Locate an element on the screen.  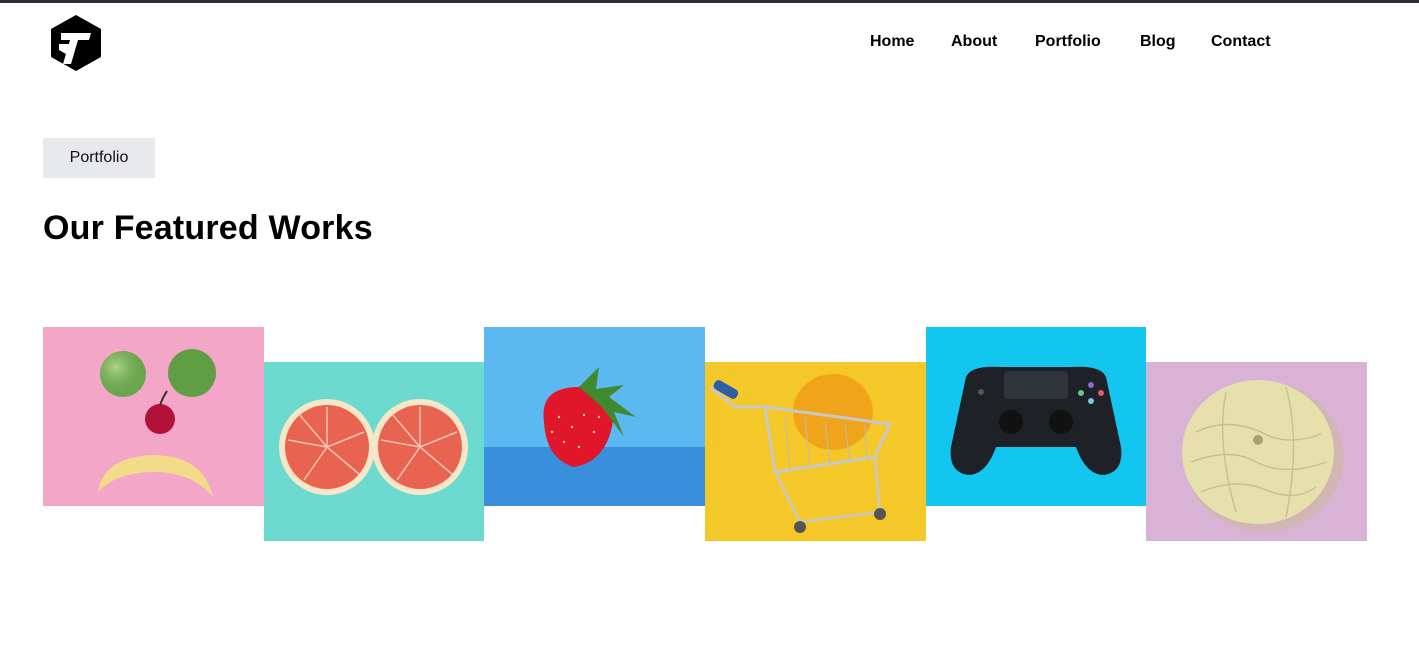
game-controller-image is located at coordinates (1036, 416).